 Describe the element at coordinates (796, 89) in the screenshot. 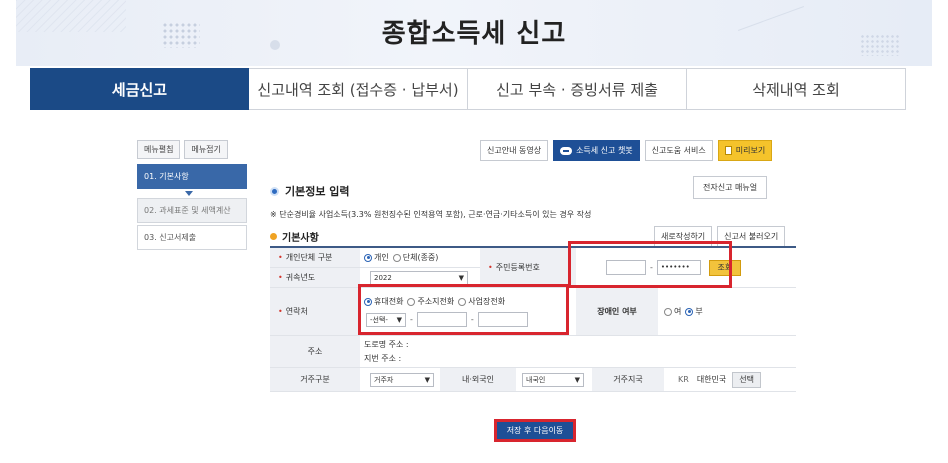

I see `tab-deleted-history: 삭제내역 조회` at that location.